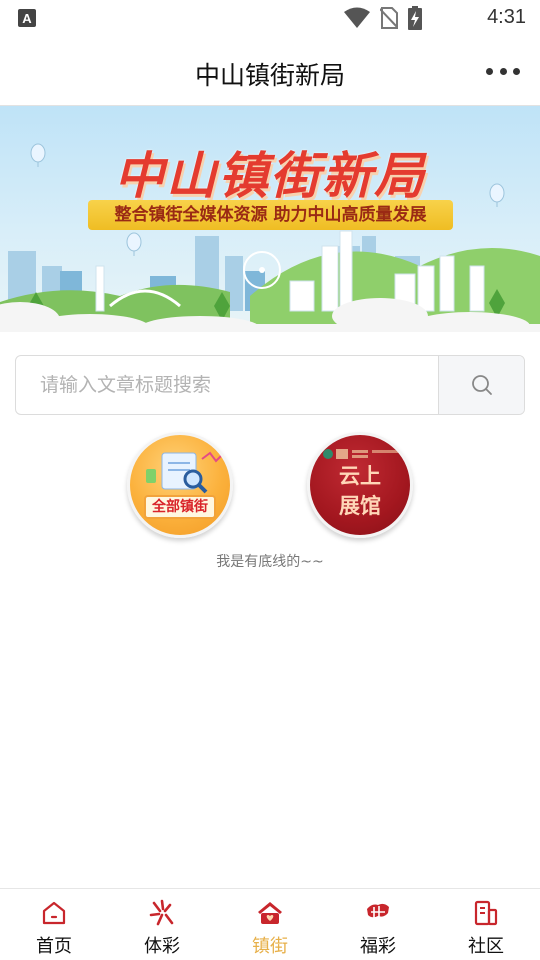  I want to click on community-icon, so click(486, 913).